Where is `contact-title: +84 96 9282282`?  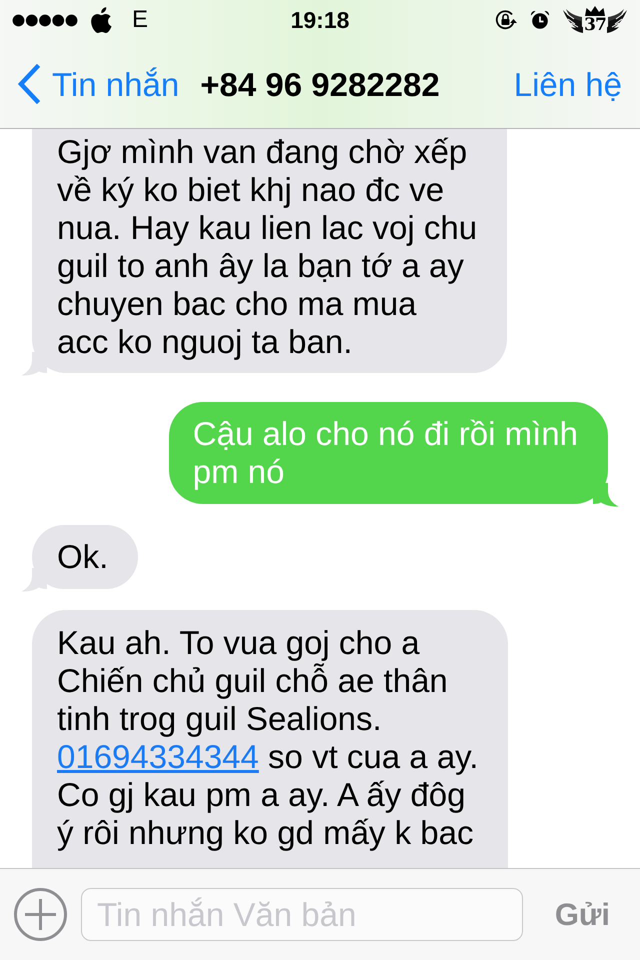 contact-title: +84 96 9282282 is located at coordinates (320, 84).